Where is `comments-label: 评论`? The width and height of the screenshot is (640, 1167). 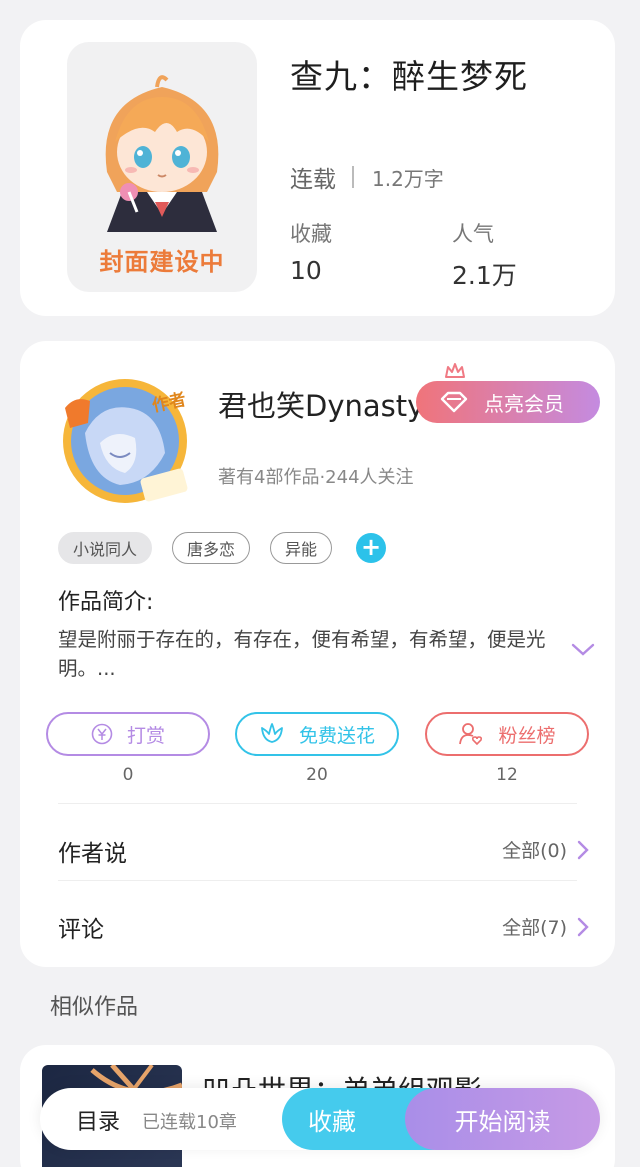
comments-label: 评论 is located at coordinates (81, 927).